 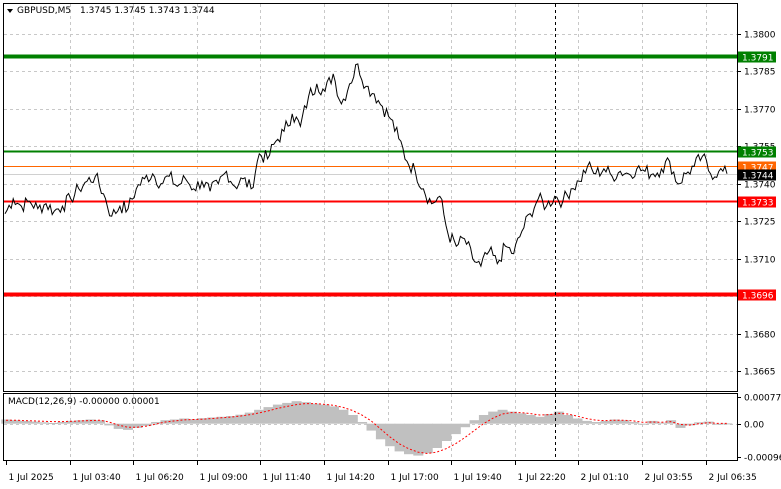 What do you see at coordinates (760, 73) in the screenshot?
I see `price-tick-label: 1.3785` at bounding box center [760, 73].